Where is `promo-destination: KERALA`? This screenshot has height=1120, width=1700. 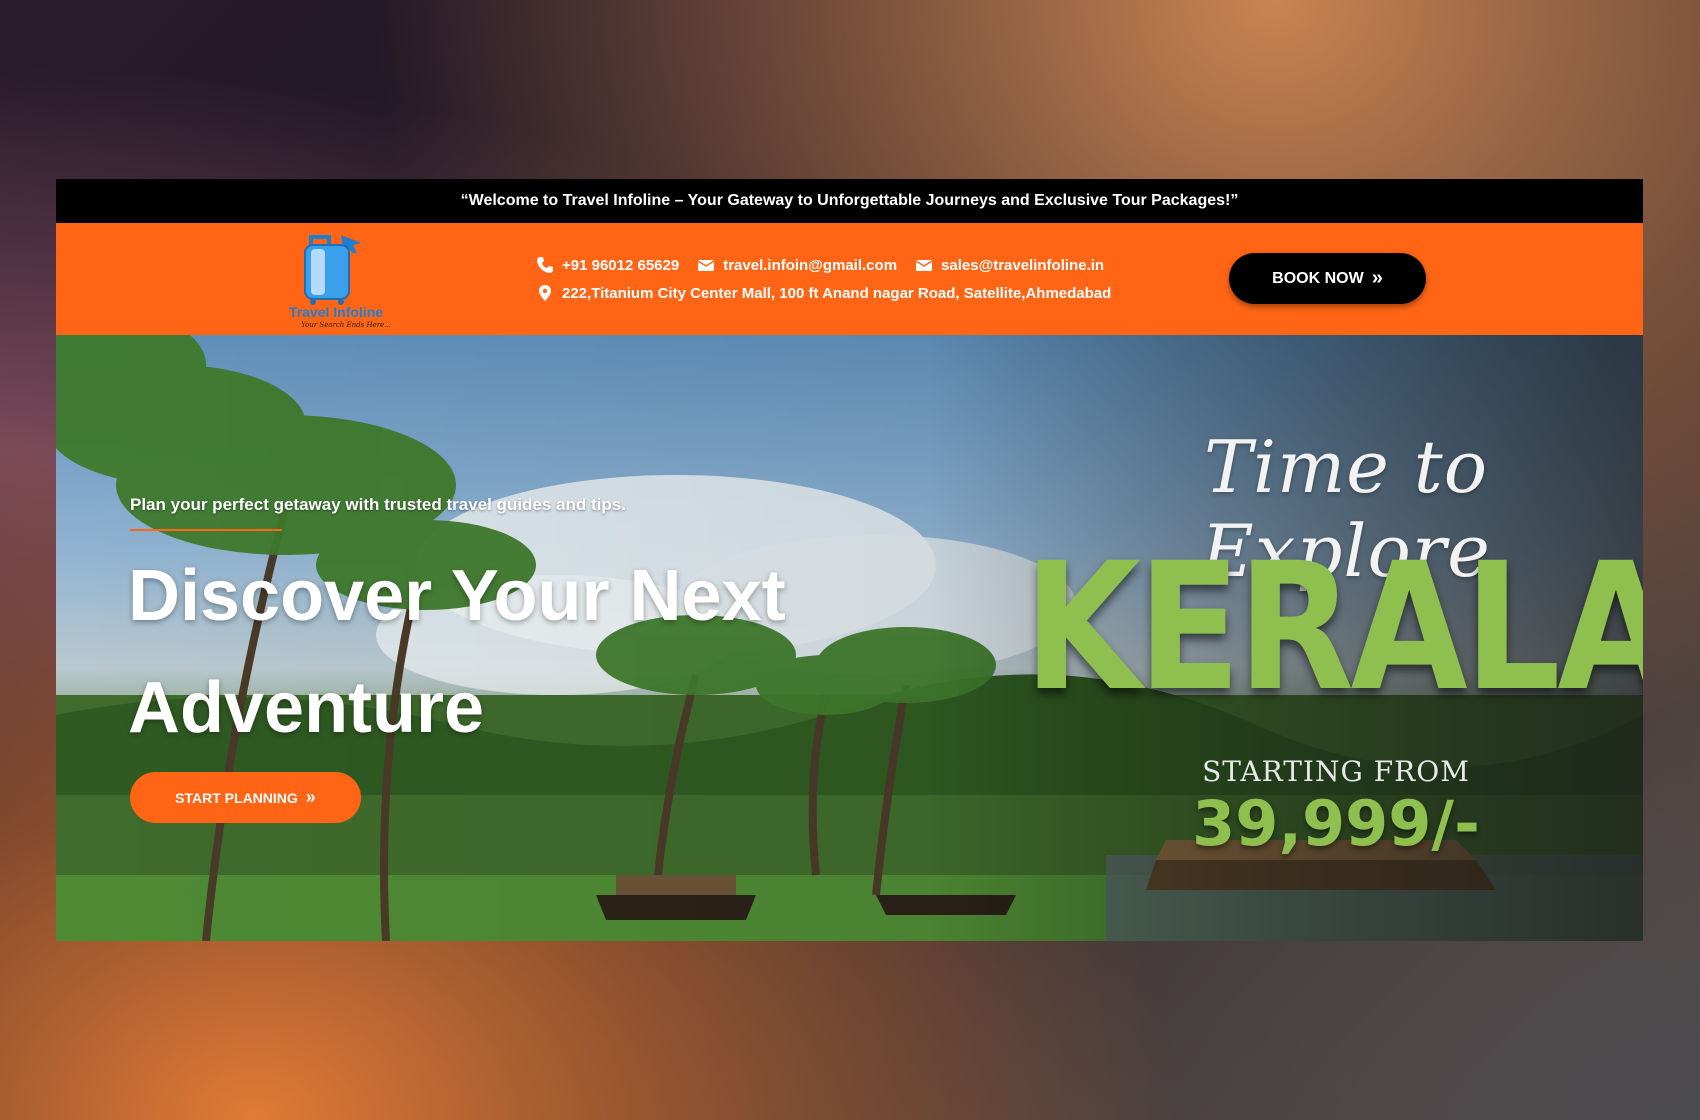 promo-destination: KERALA is located at coordinates (1333, 627).